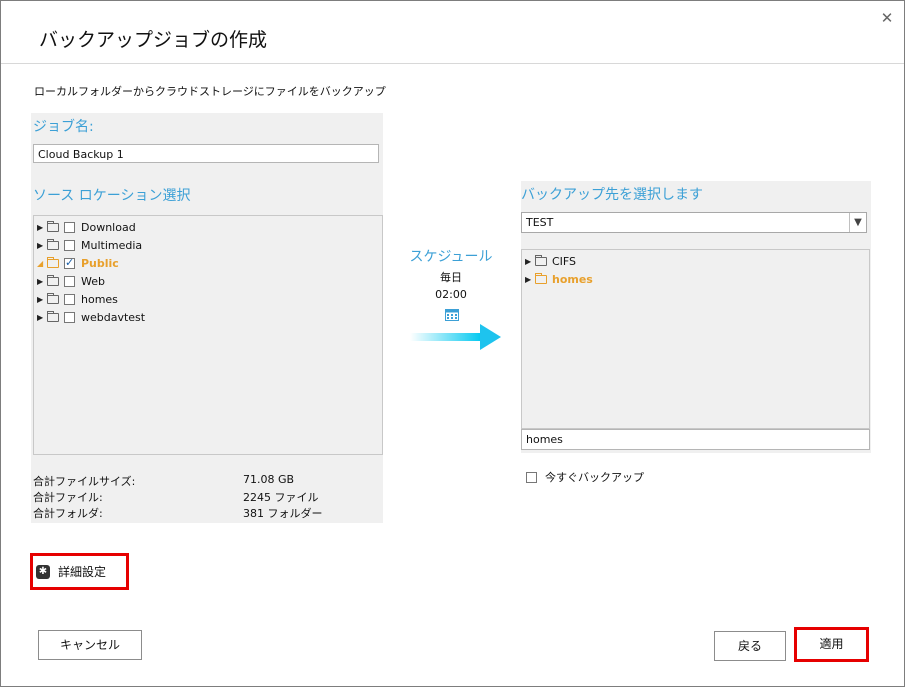 This screenshot has height=687, width=905. I want to click on advanced-settings-button: ✱ 詳細設定, so click(79, 571).